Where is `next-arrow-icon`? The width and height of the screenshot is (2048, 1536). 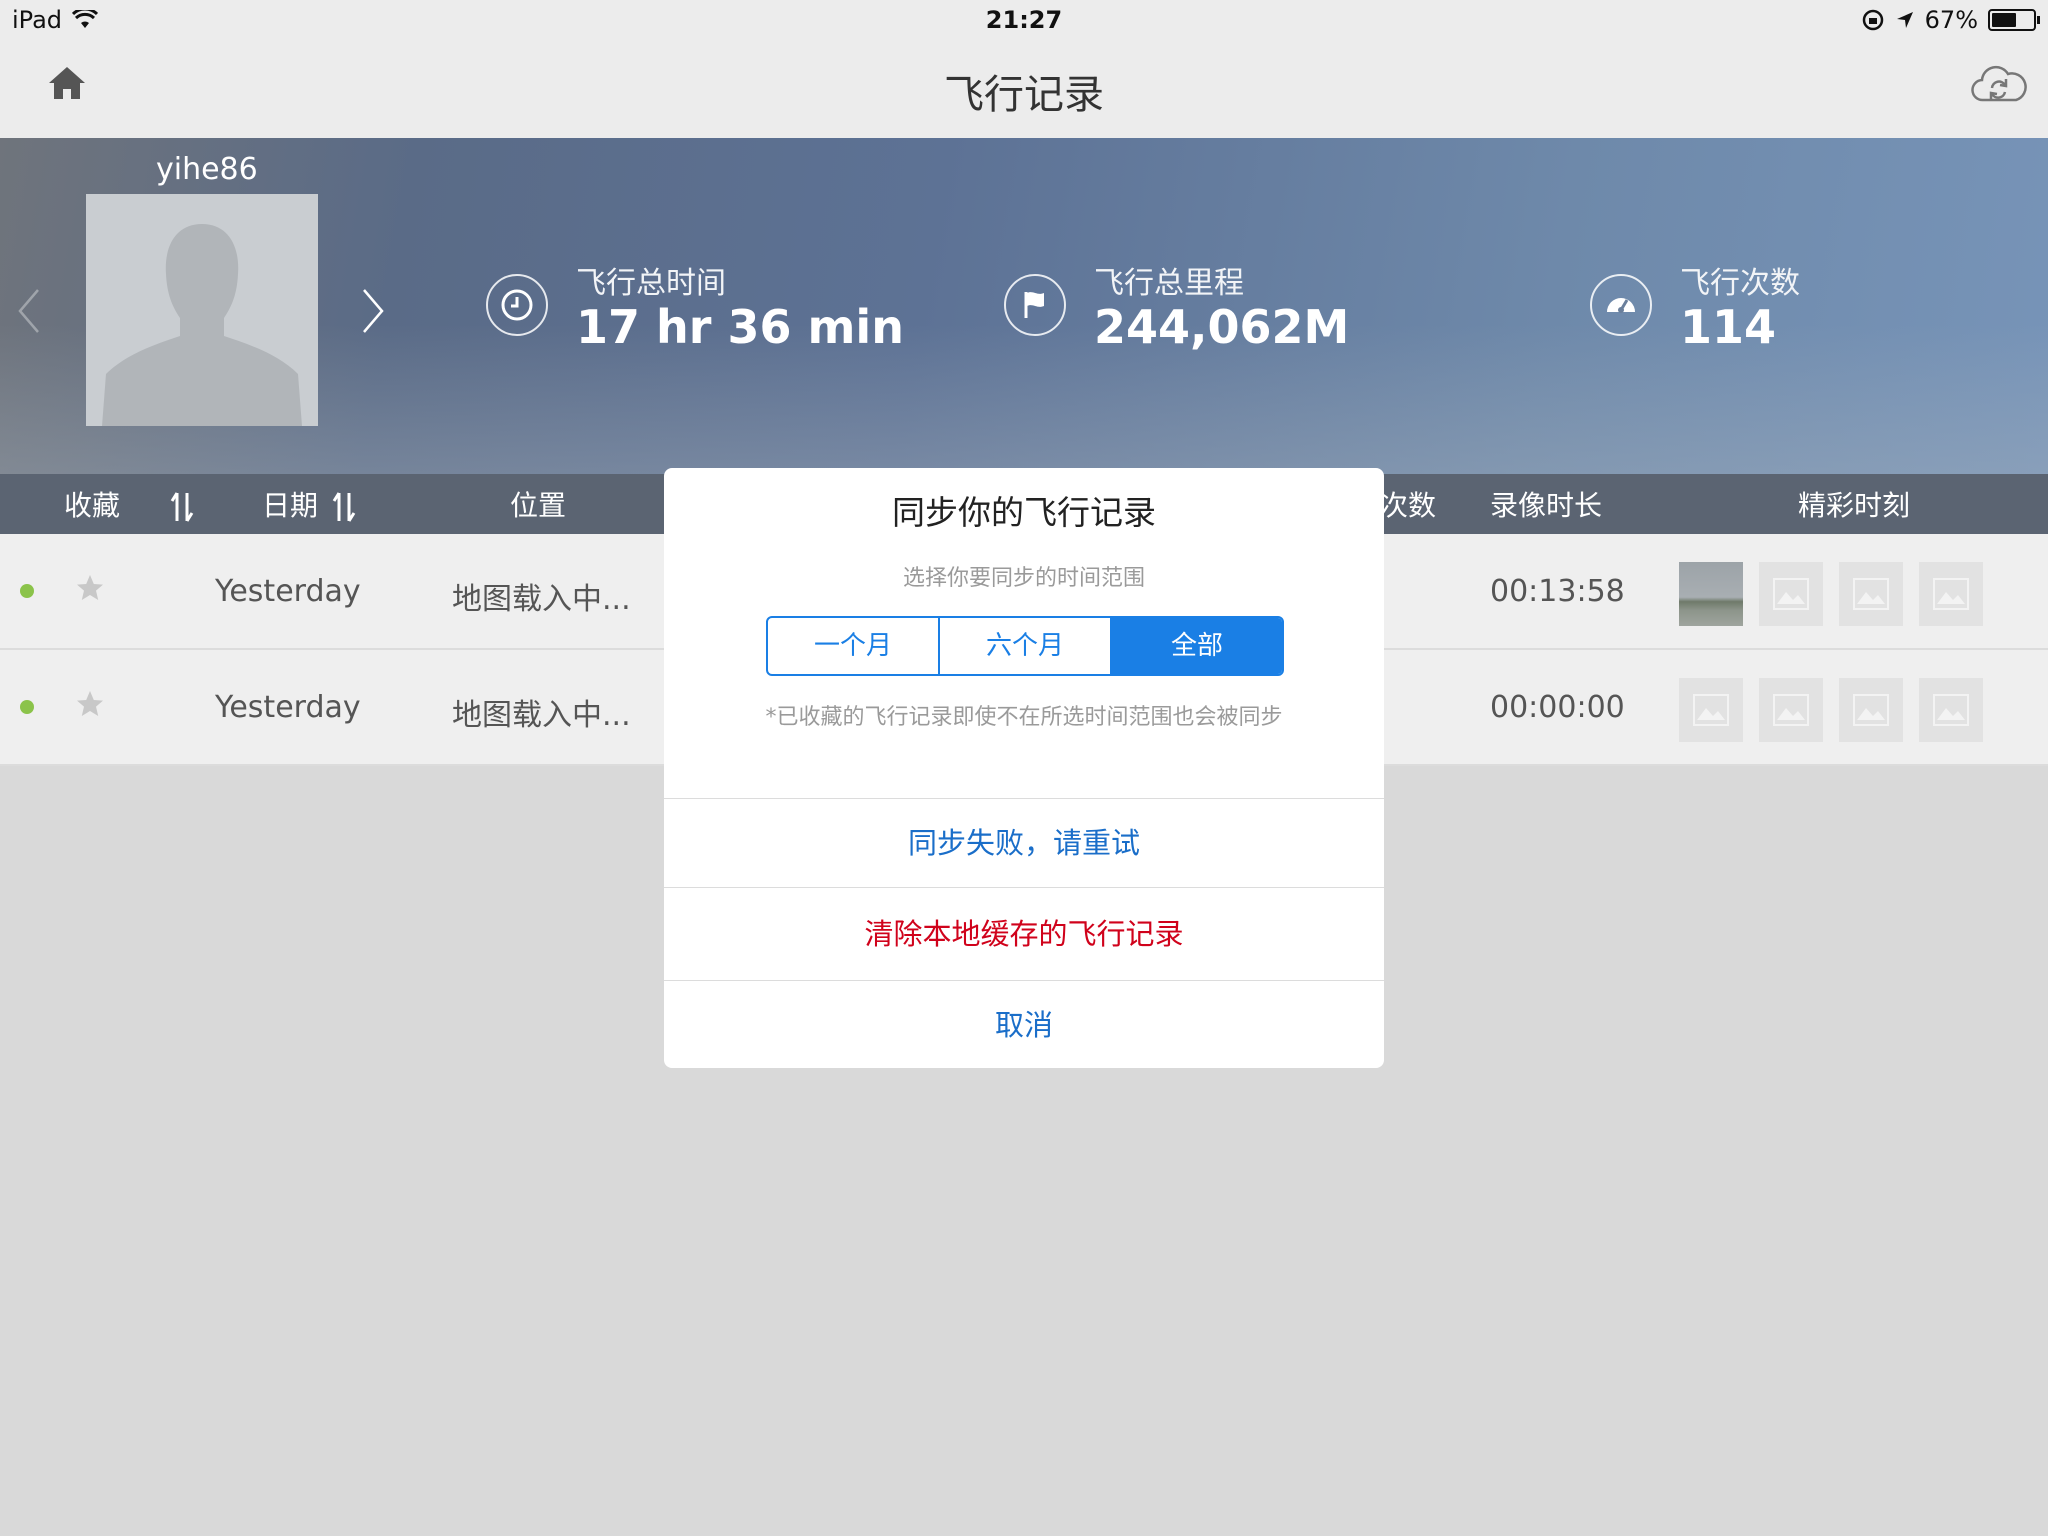 next-arrow-icon is located at coordinates (373, 311).